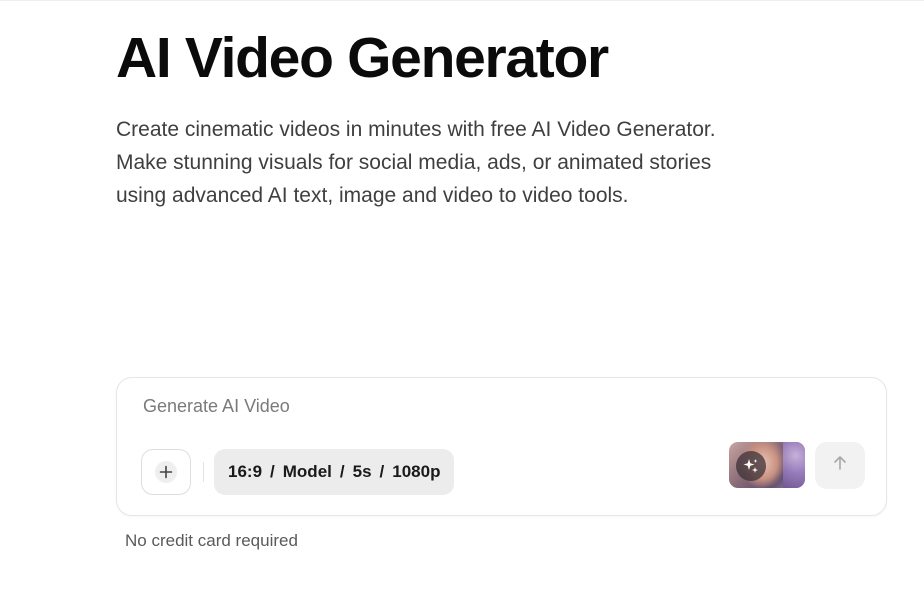  What do you see at coordinates (751, 466) in the screenshot?
I see `sparkle-icon` at bounding box center [751, 466].